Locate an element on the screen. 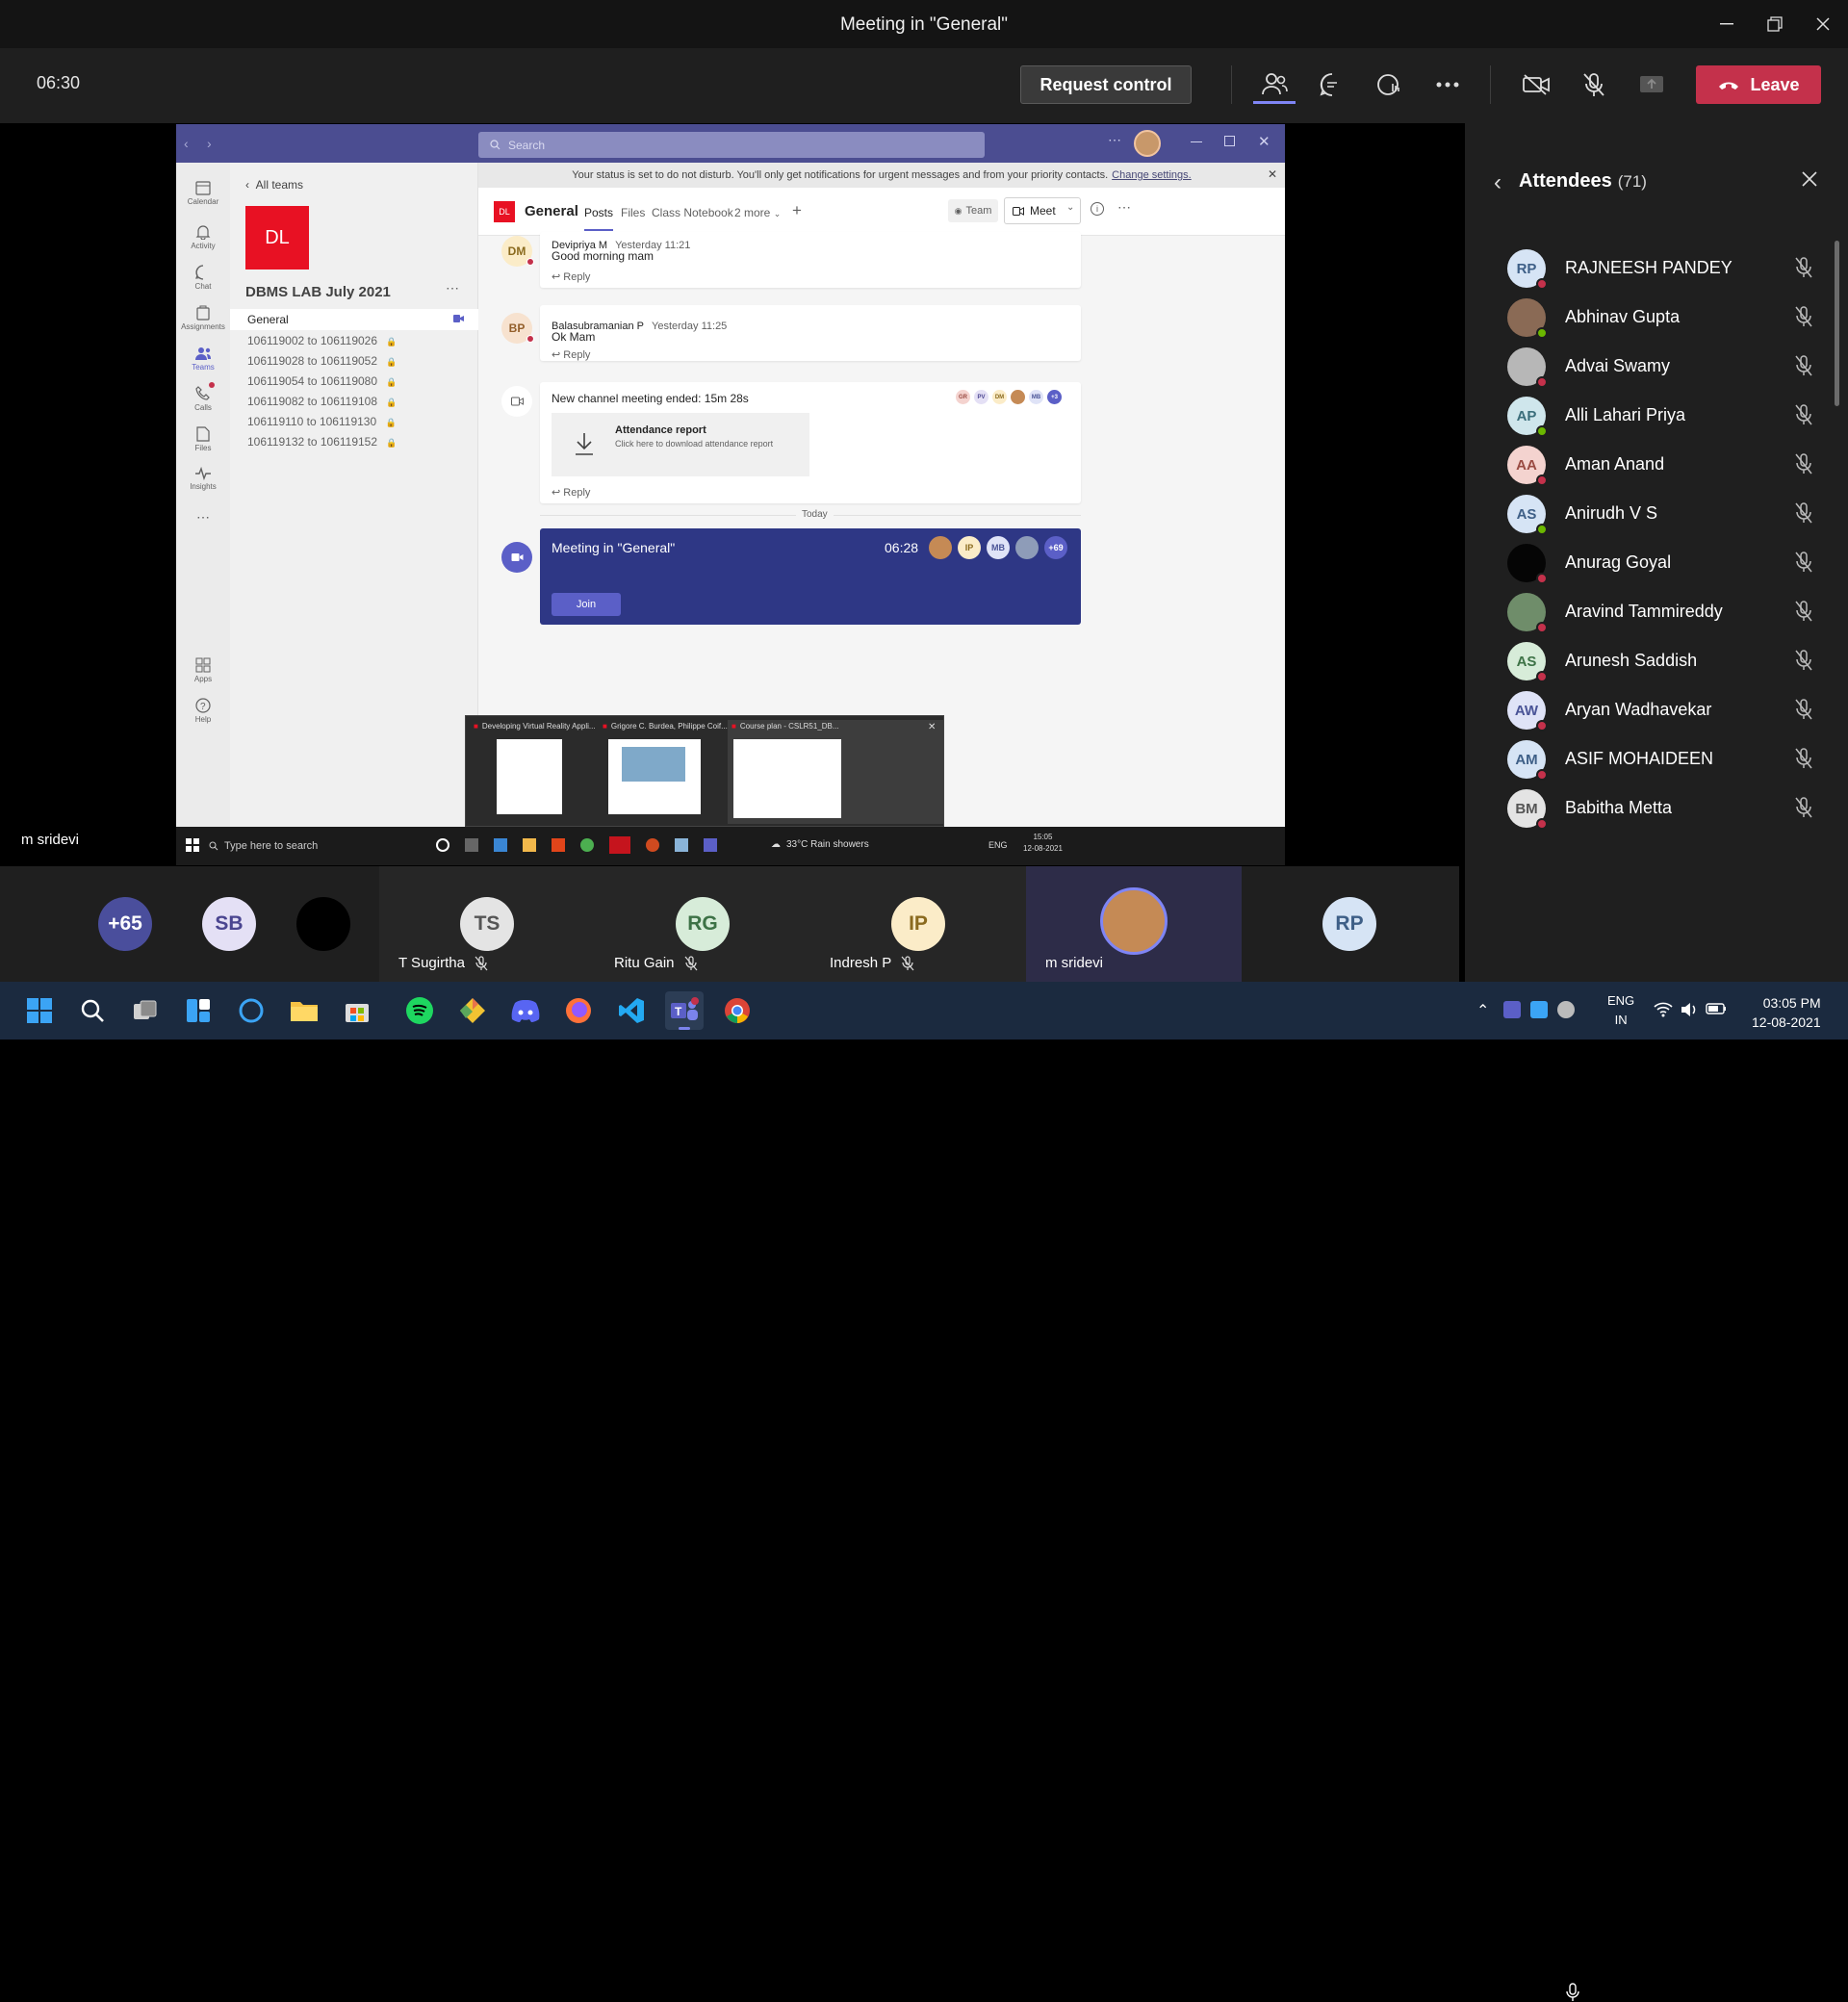  tab-posts: Posts is located at coordinates (599, 218).